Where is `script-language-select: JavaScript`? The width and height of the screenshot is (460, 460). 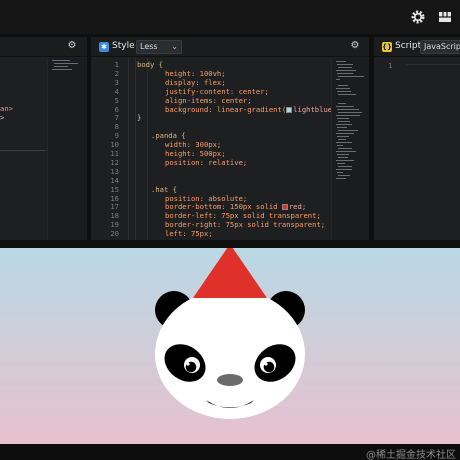
script-language-select: JavaScript is located at coordinates (440, 47).